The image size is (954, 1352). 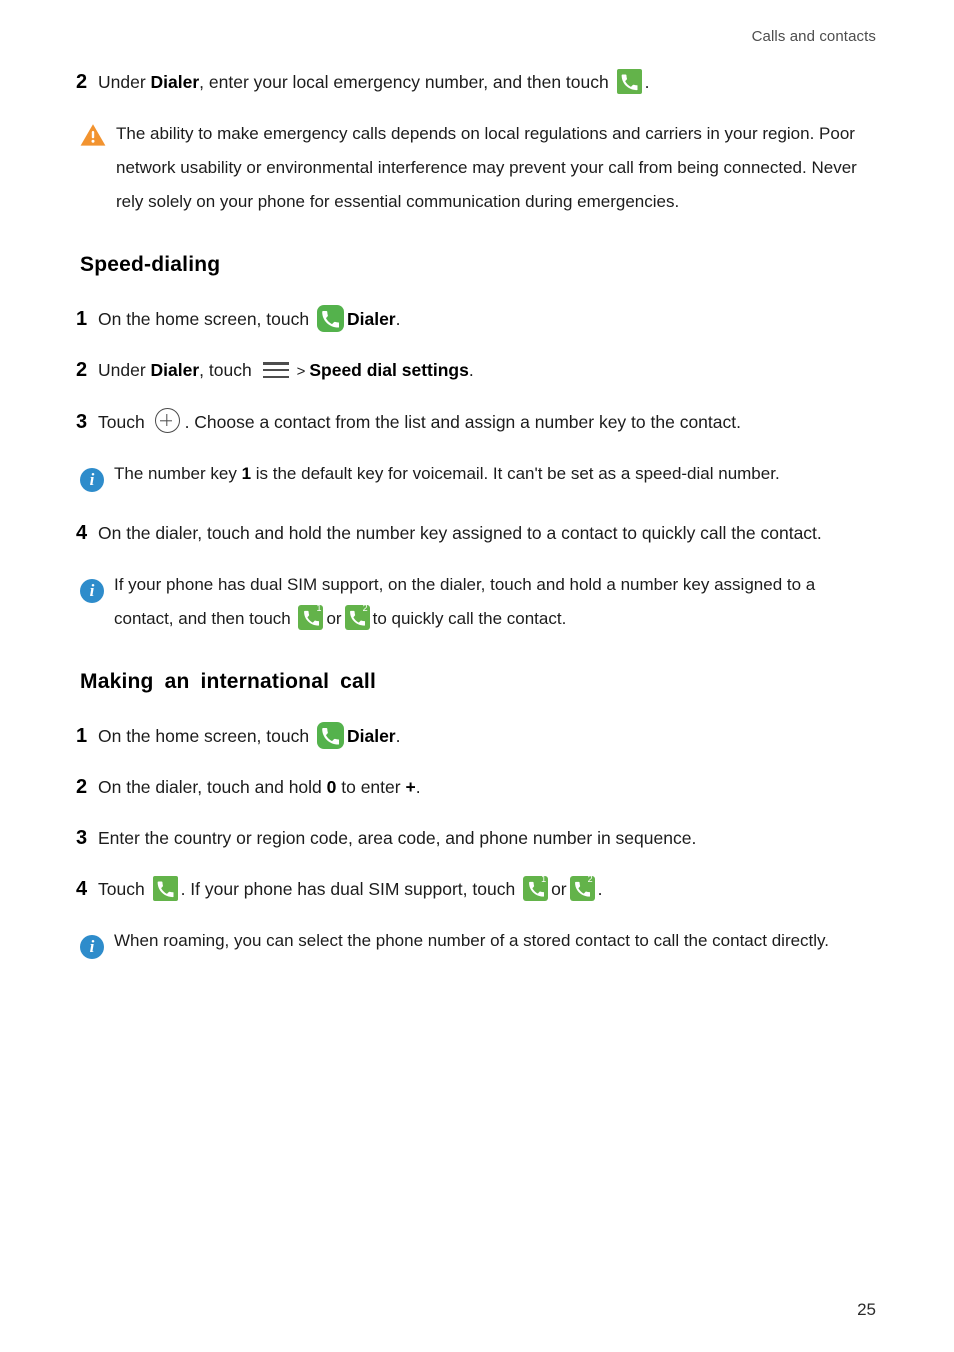 I want to click on info-text-part: The number key, so click(x=178, y=473).